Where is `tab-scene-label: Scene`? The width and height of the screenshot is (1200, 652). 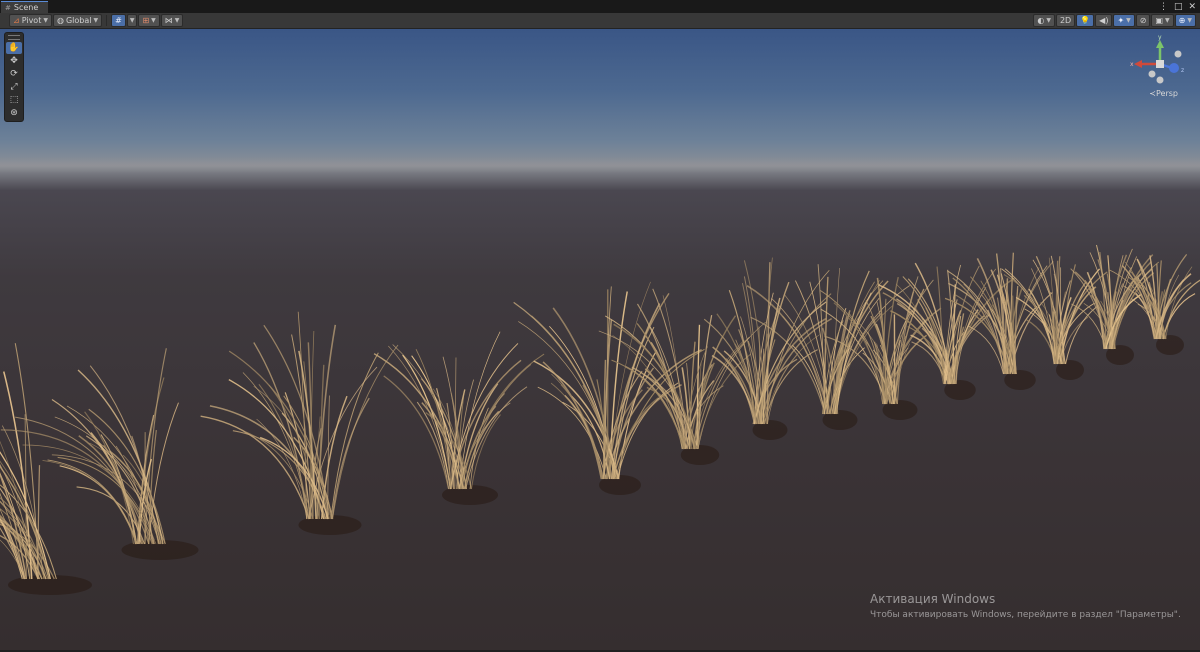
tab-scene-label: Scene is located at coordinates (26, 7).